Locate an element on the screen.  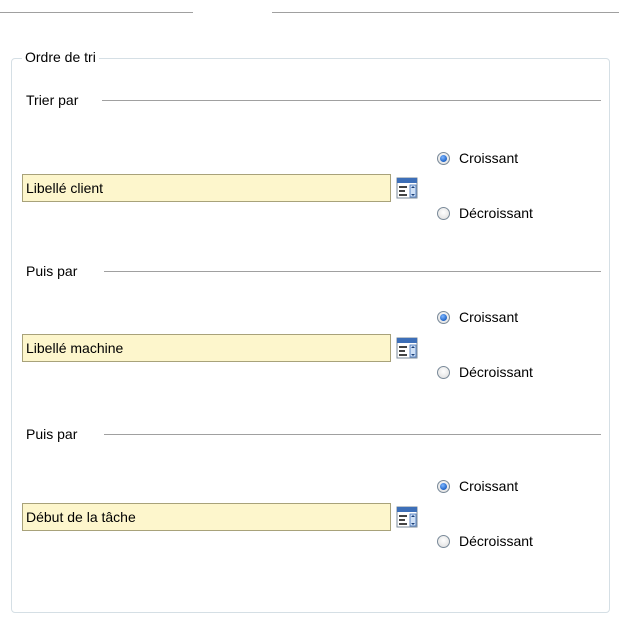
section-3-ascending-radio: Croissant is located at coordinates (477, 486).